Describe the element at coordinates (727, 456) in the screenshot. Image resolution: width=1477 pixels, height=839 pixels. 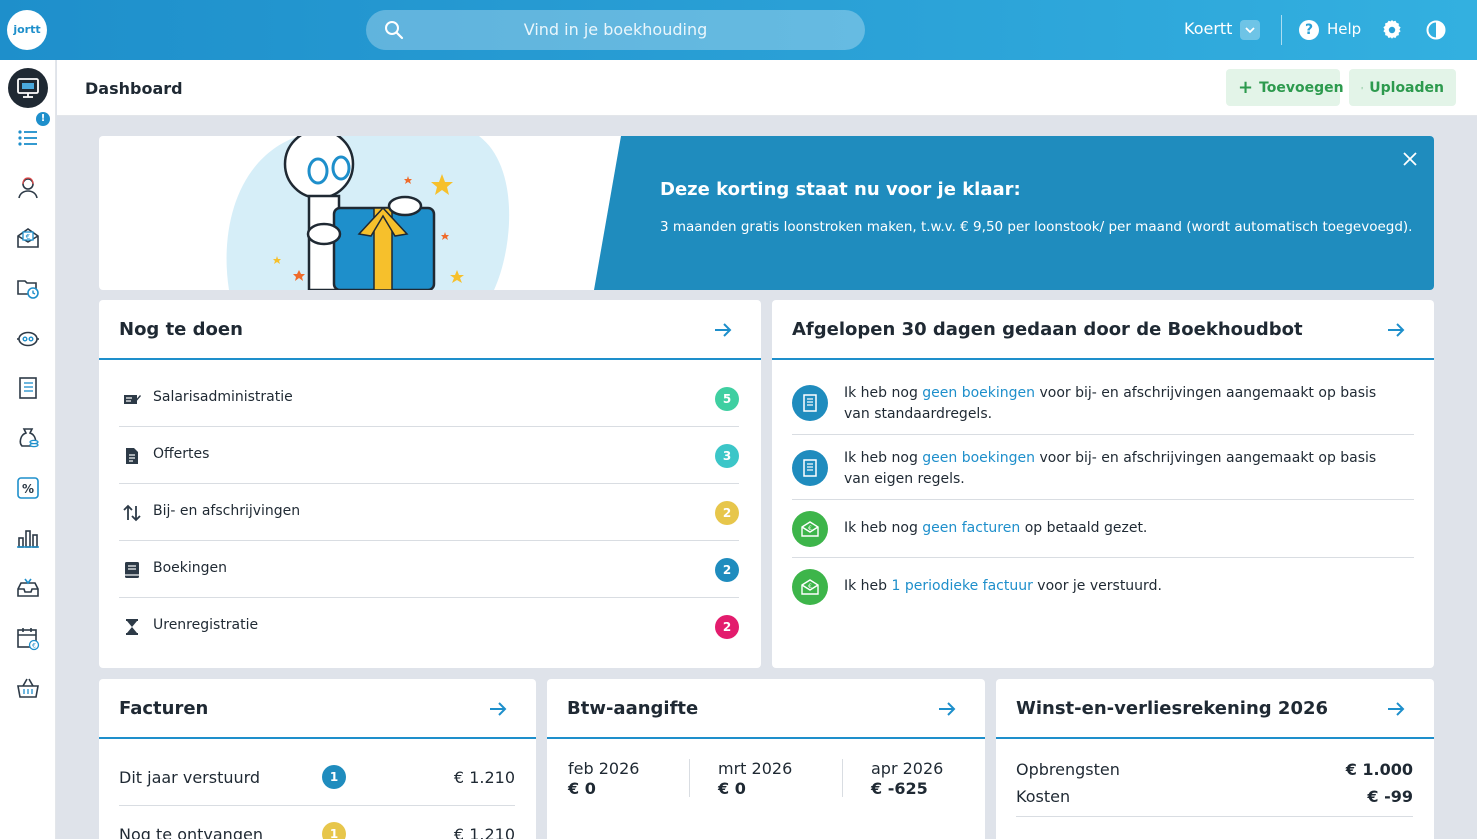
I see `count-badge: 3` at that location.